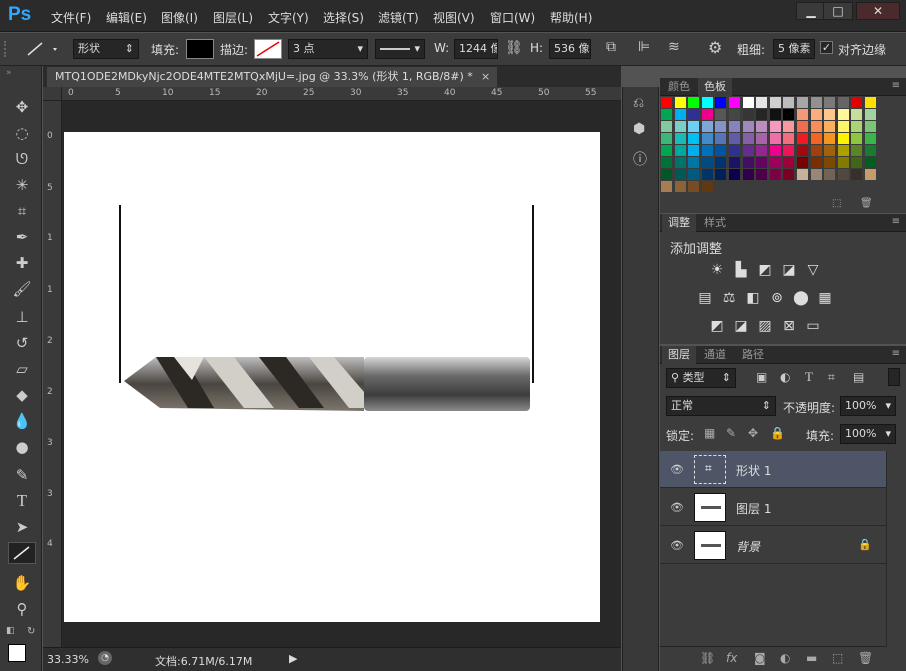  What do you see at coordinates (868, 434) in the screenshot?
I see `fill-opacity-field: 100% ▾` at bounding box center [868, 434].